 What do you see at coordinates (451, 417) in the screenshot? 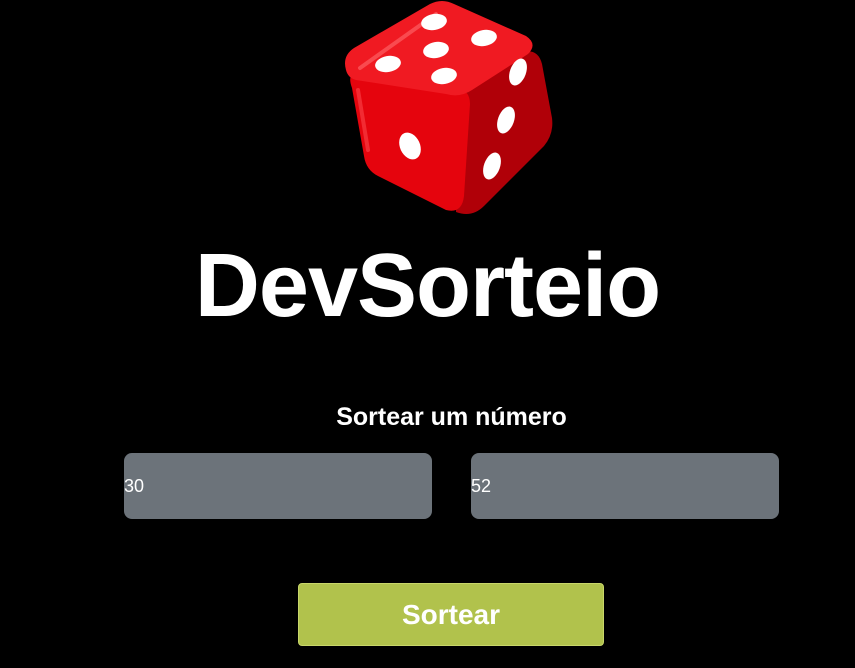
I see `draw-form-heading: Sortear um número` at bounding box center [451, 417].